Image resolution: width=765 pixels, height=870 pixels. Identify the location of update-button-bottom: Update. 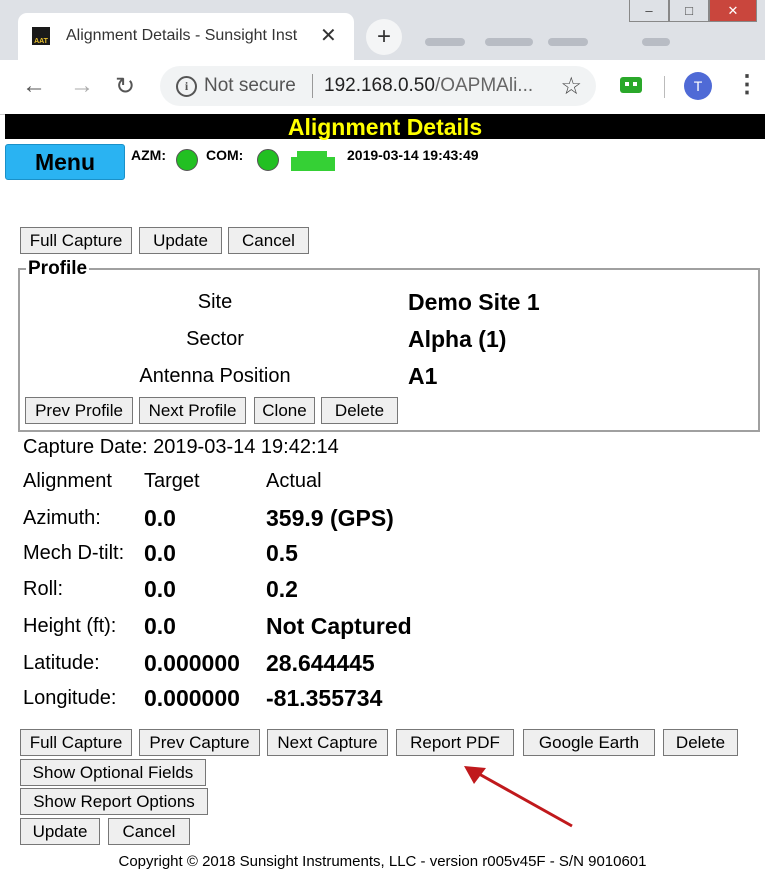
(60, 831).